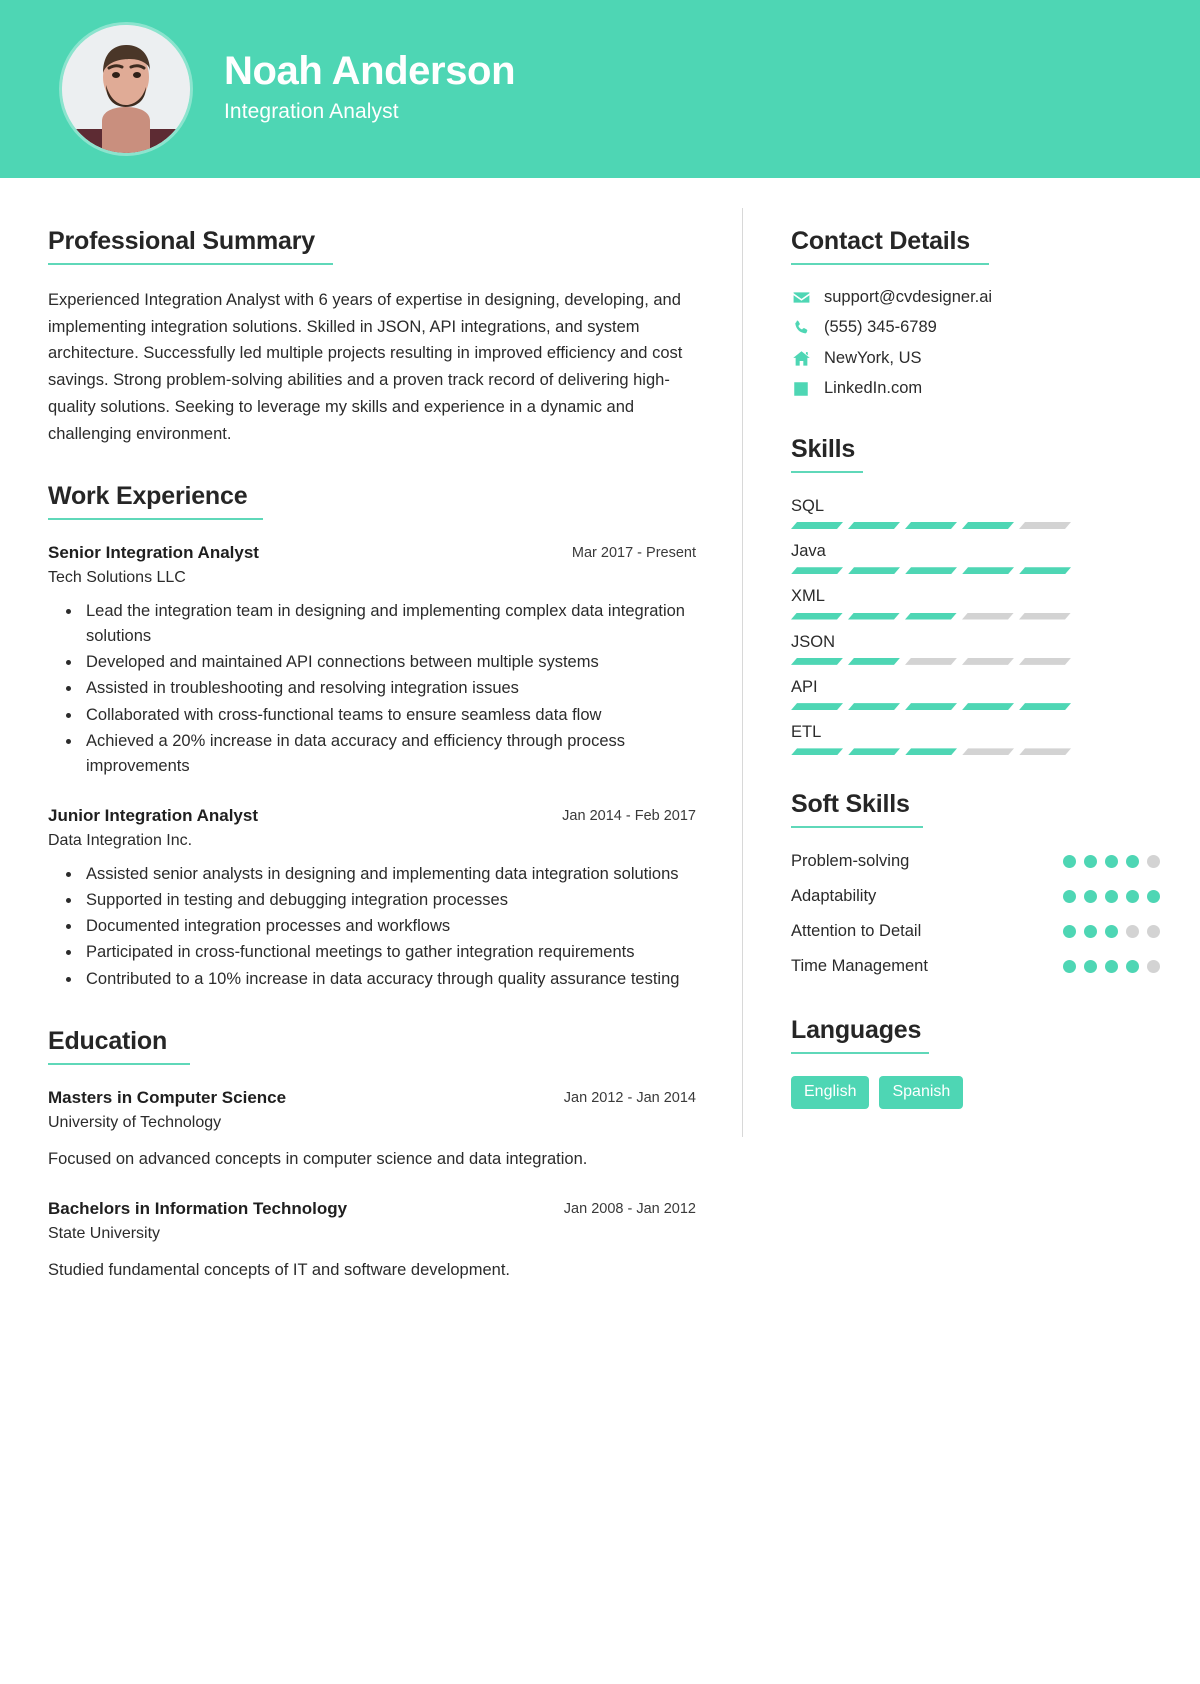 This screenshot has height=1684, width=1200. Describe the element at coordinates (975, 327) in the screenshot. I see `contact-phone: (555) 345-6789` at that location.